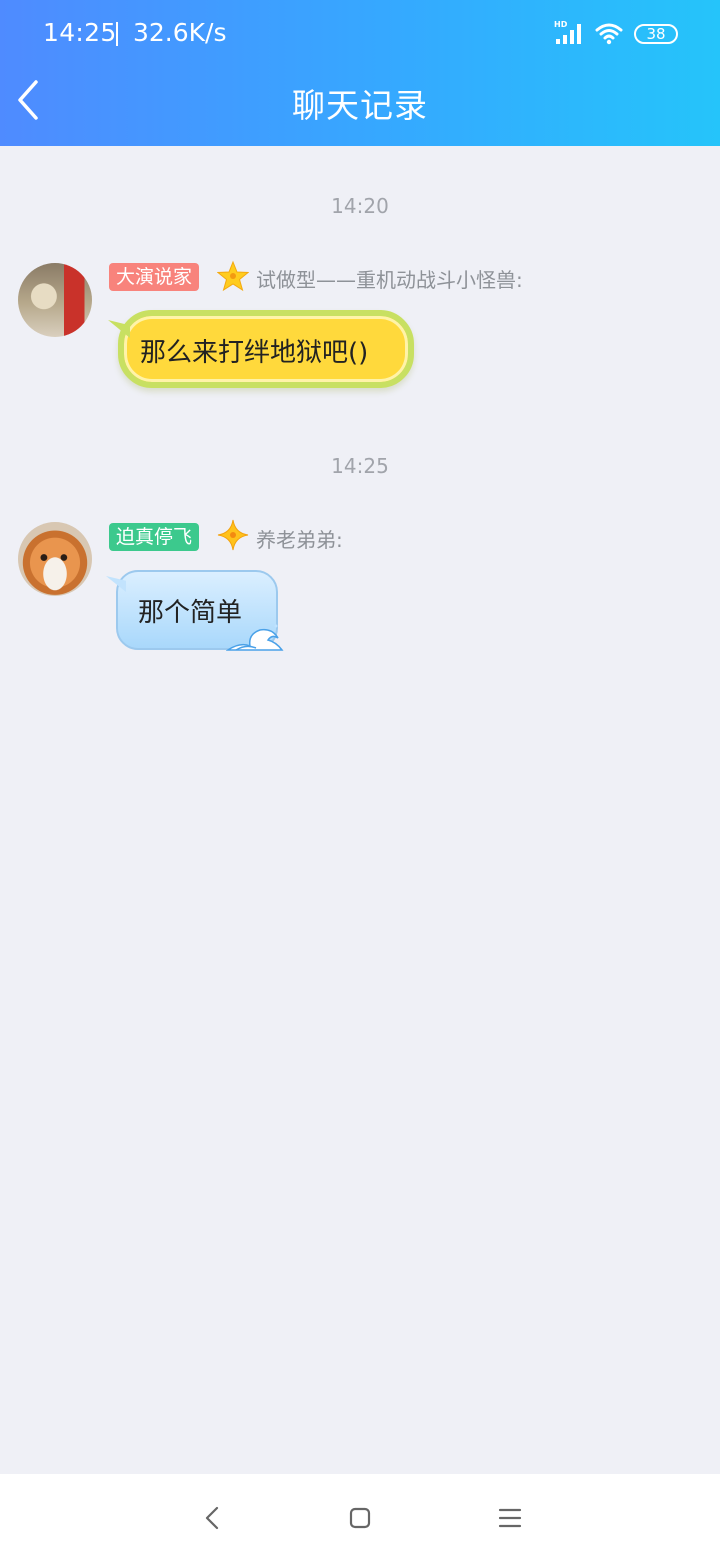  Describe the element at coordinates (80, 32) in the screenshot. I see `status-time: 14:25` at that location.